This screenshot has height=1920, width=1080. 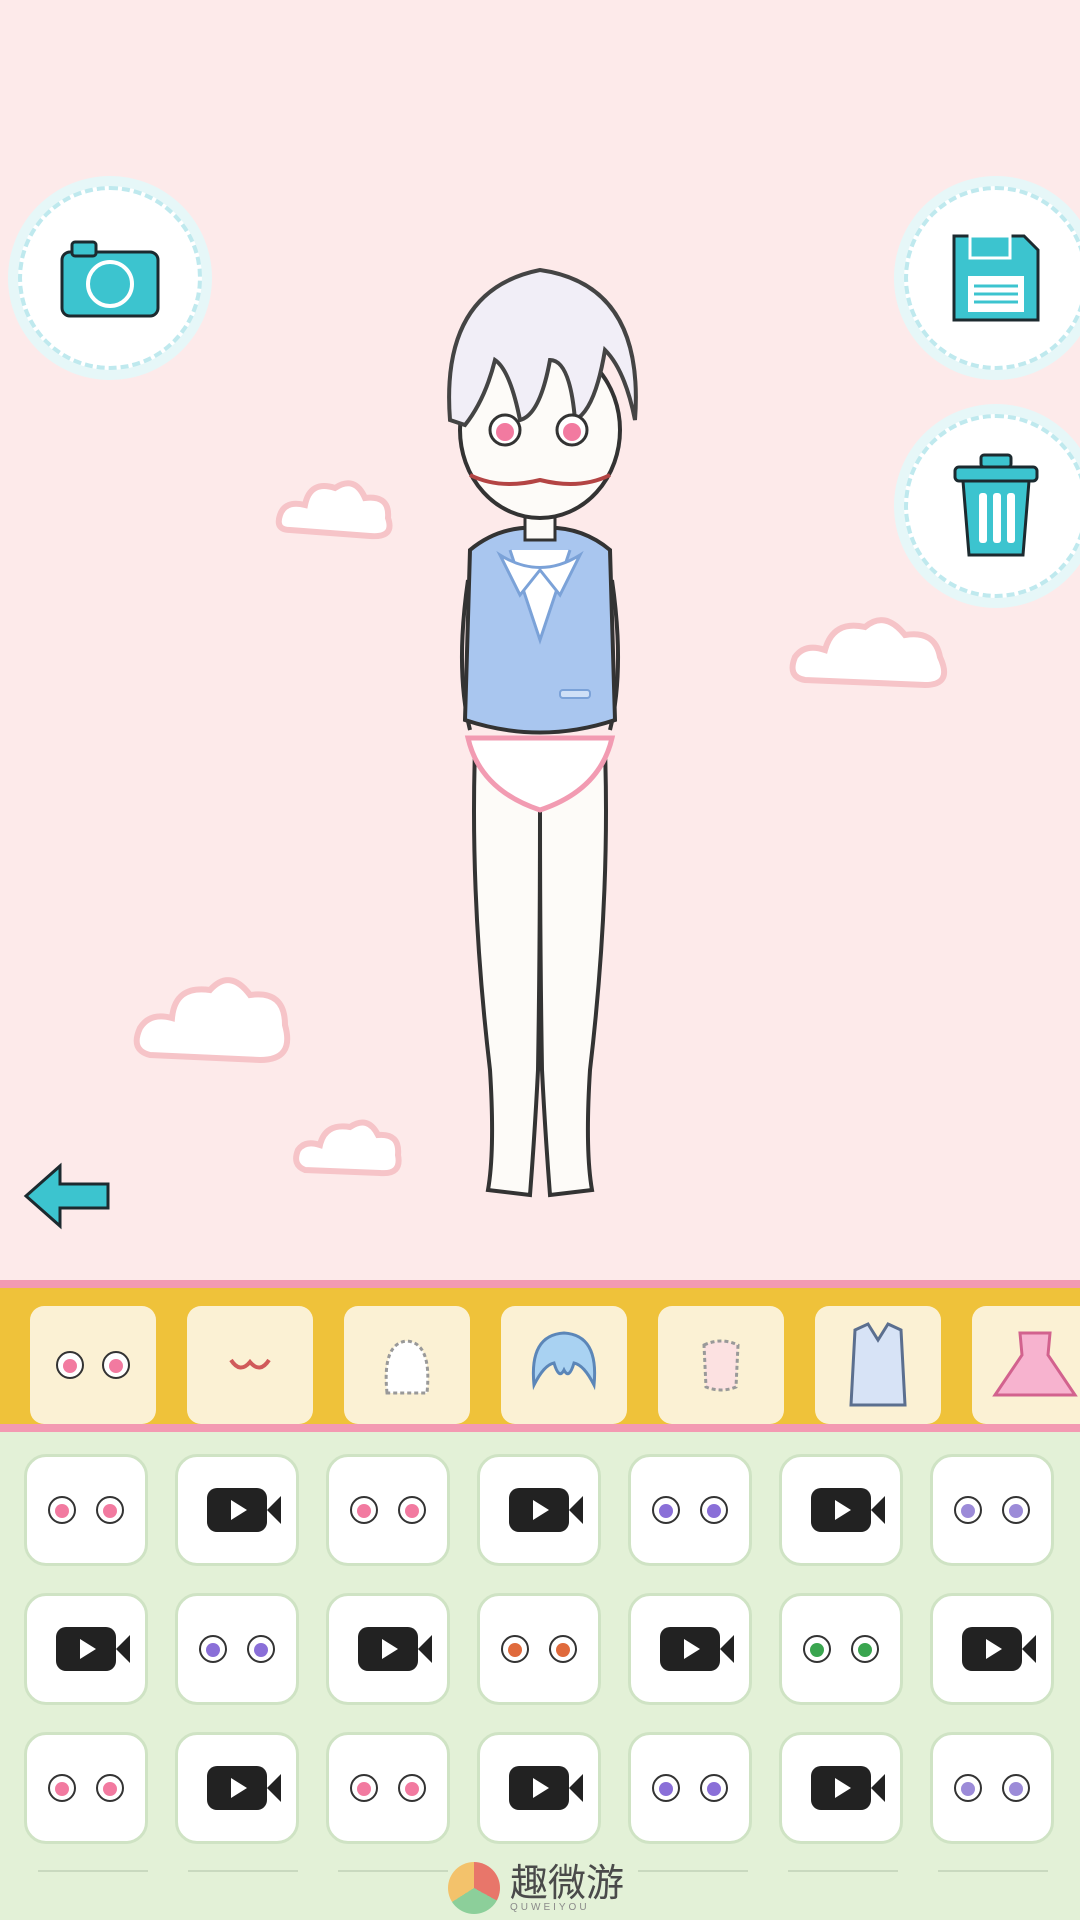 I want to click on save-icon, so click(x=996, y=278).